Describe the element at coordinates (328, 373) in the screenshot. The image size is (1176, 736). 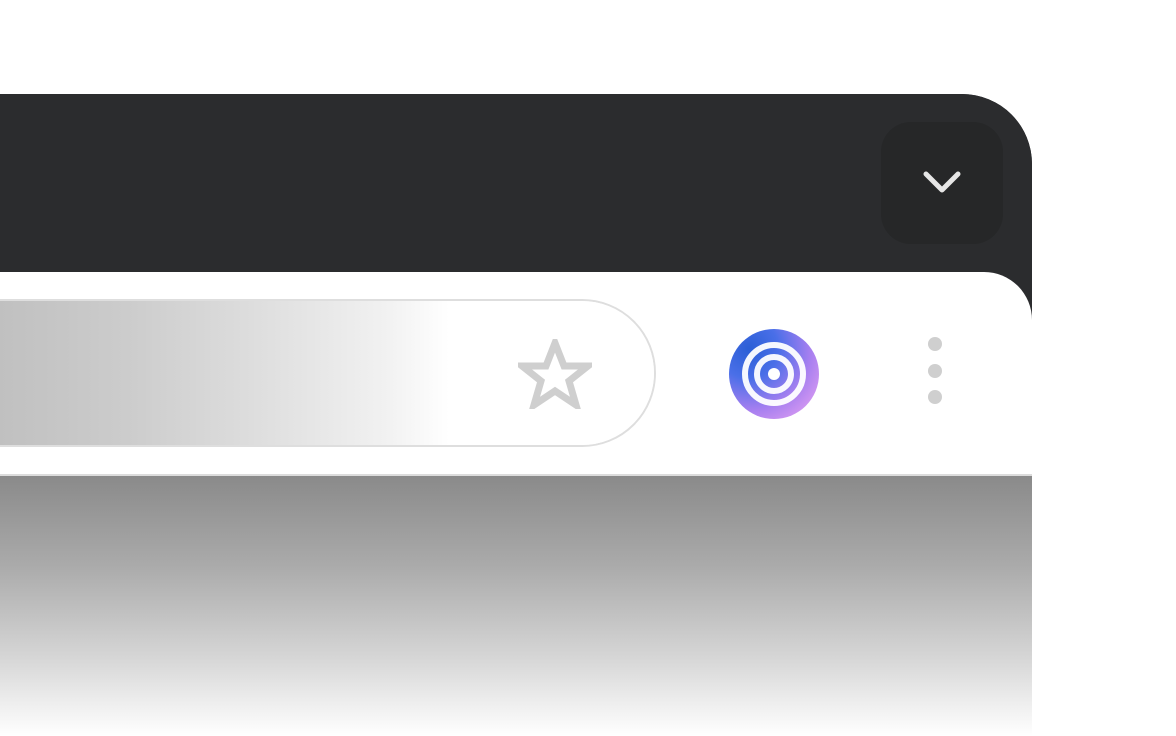
I see `address-bar` at that location.